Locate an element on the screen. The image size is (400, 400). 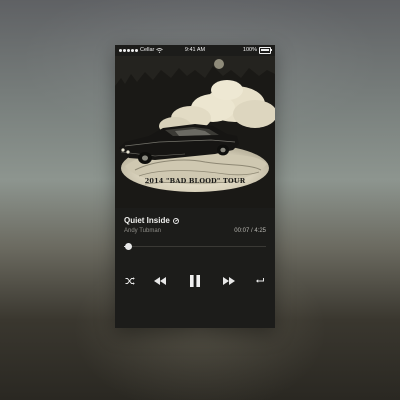
progress-knob is located at coordinates (128, 246).